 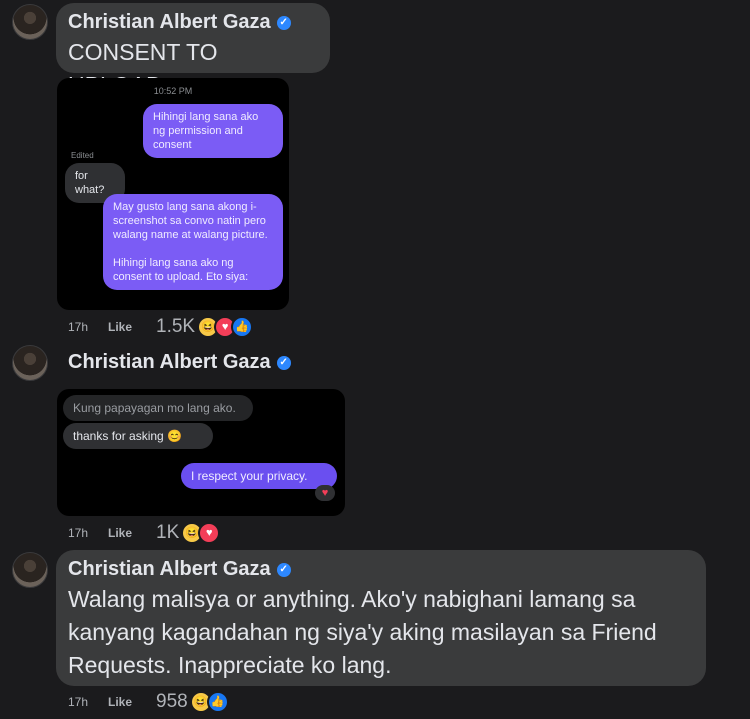 I want to click on reactions: 😆 ♥ 👍, so click(x=225, y=327).